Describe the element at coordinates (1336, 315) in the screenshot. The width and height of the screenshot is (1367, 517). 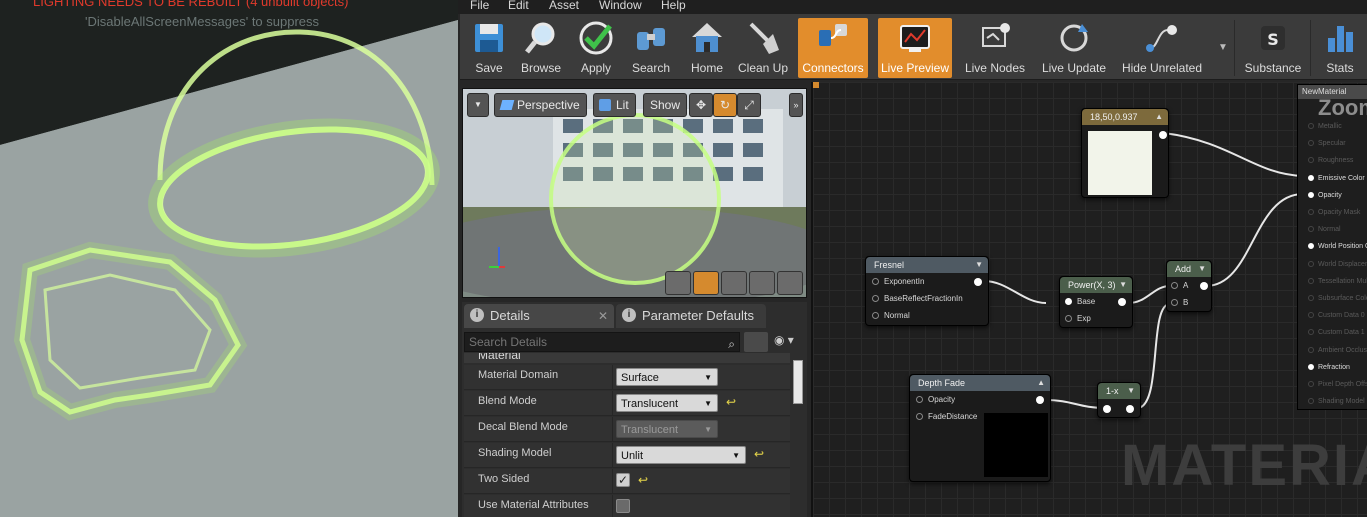
I see `result-pin: Custom Data 0` at that location.